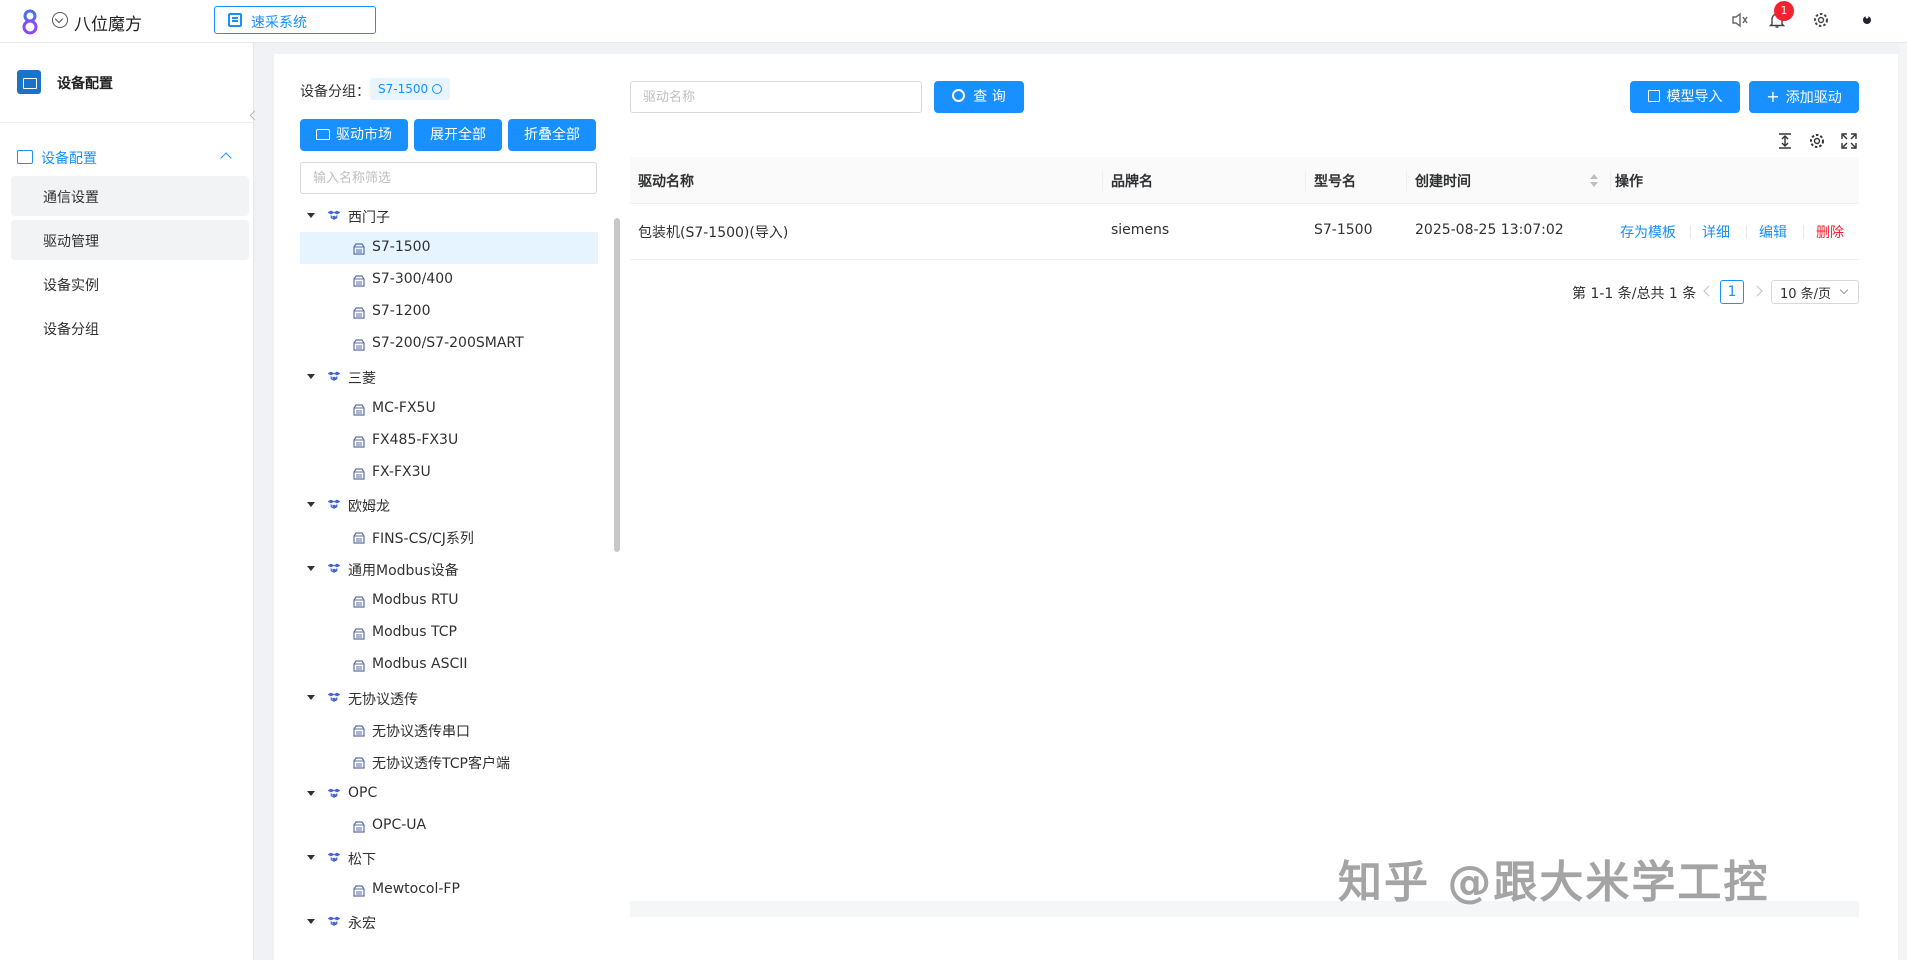 Image resolution: width=1907 pixels, height=960 pixels. I want to click on tree-driver-node: FX-FX3U, so click(449, 473).